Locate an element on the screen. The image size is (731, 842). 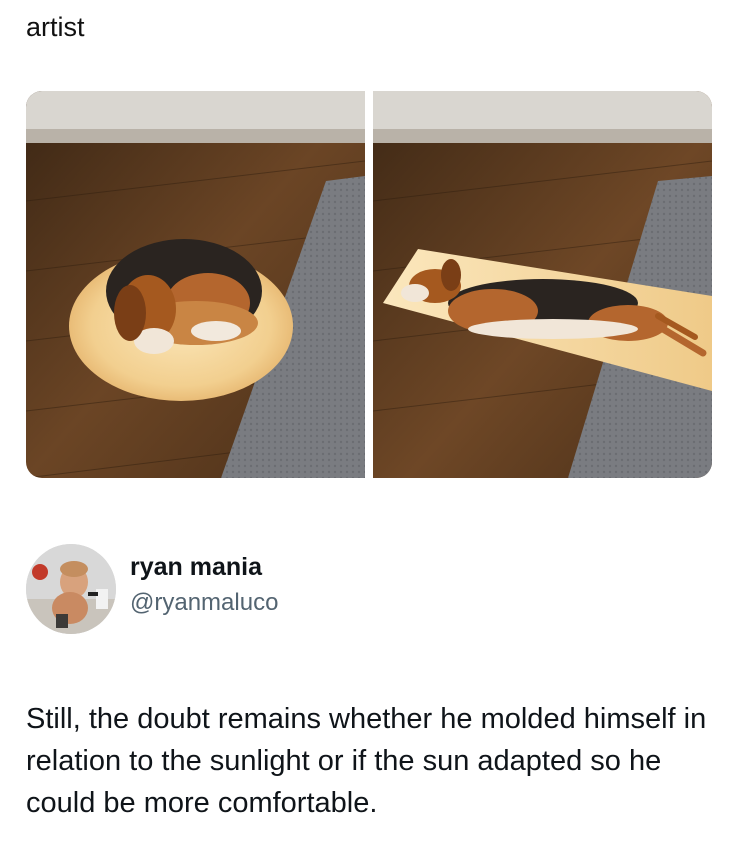
avatar-photo is located at coordinates (71, 589).